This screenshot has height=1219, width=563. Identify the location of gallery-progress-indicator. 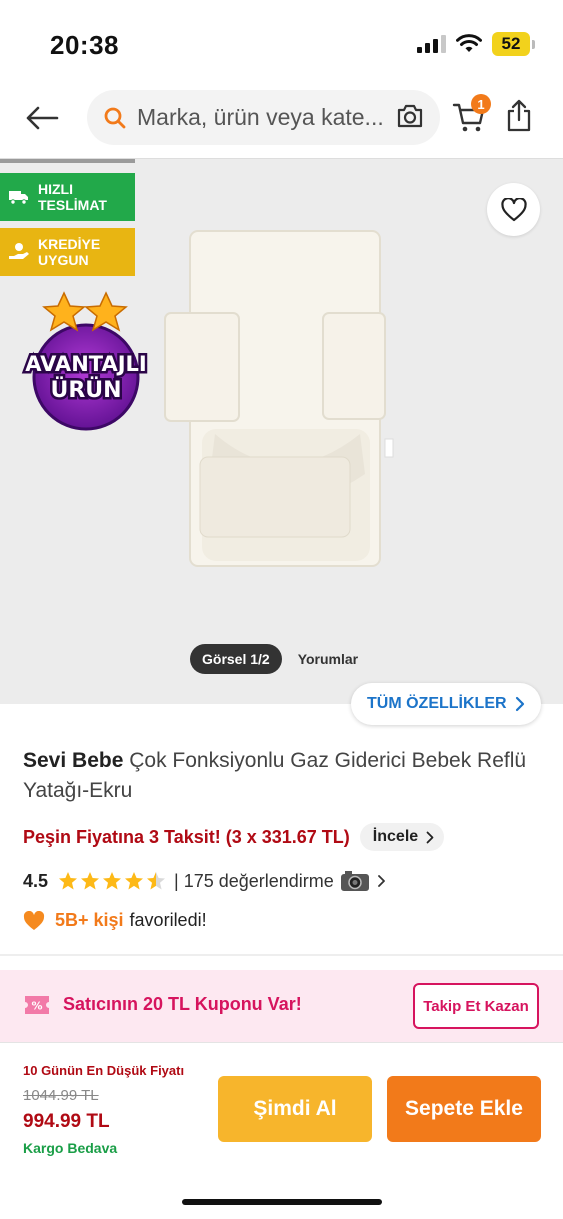
(67, 161).